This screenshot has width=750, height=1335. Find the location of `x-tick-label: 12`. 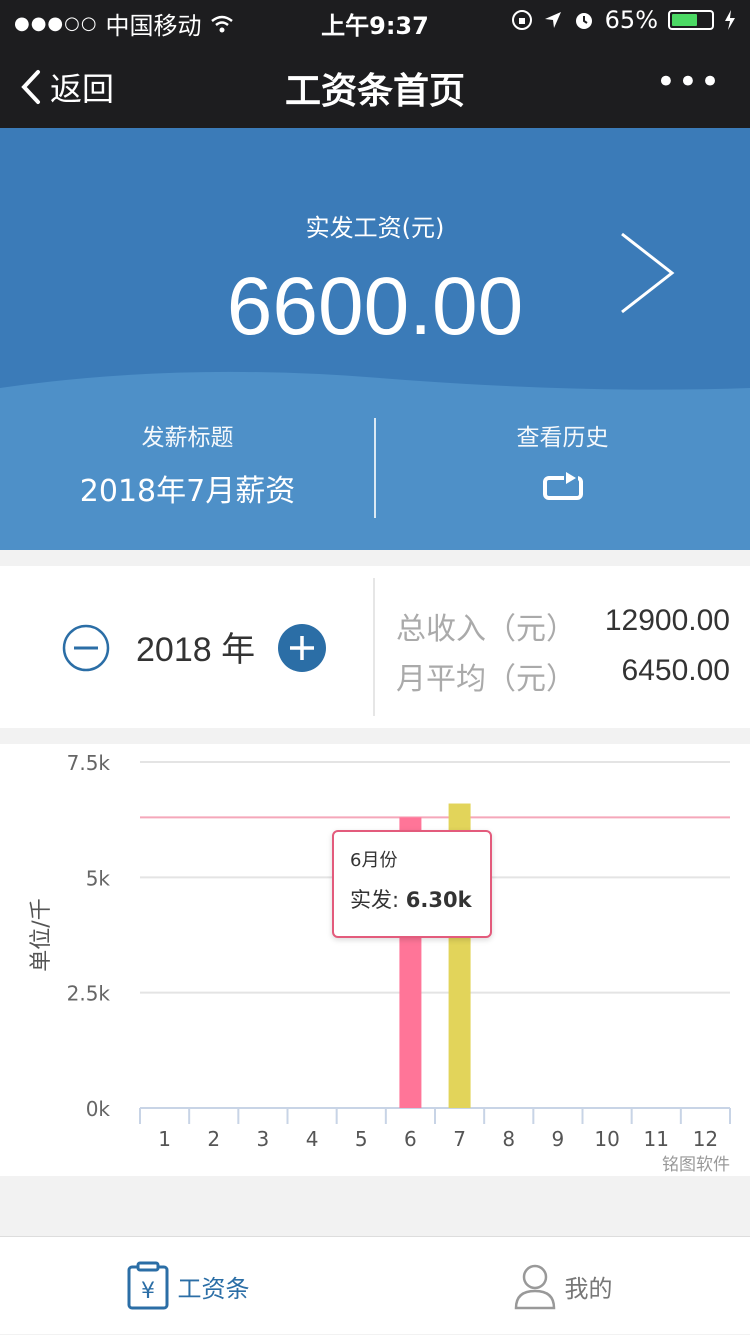

x-tick-label: 12 is located at coordinates (705, 1139).